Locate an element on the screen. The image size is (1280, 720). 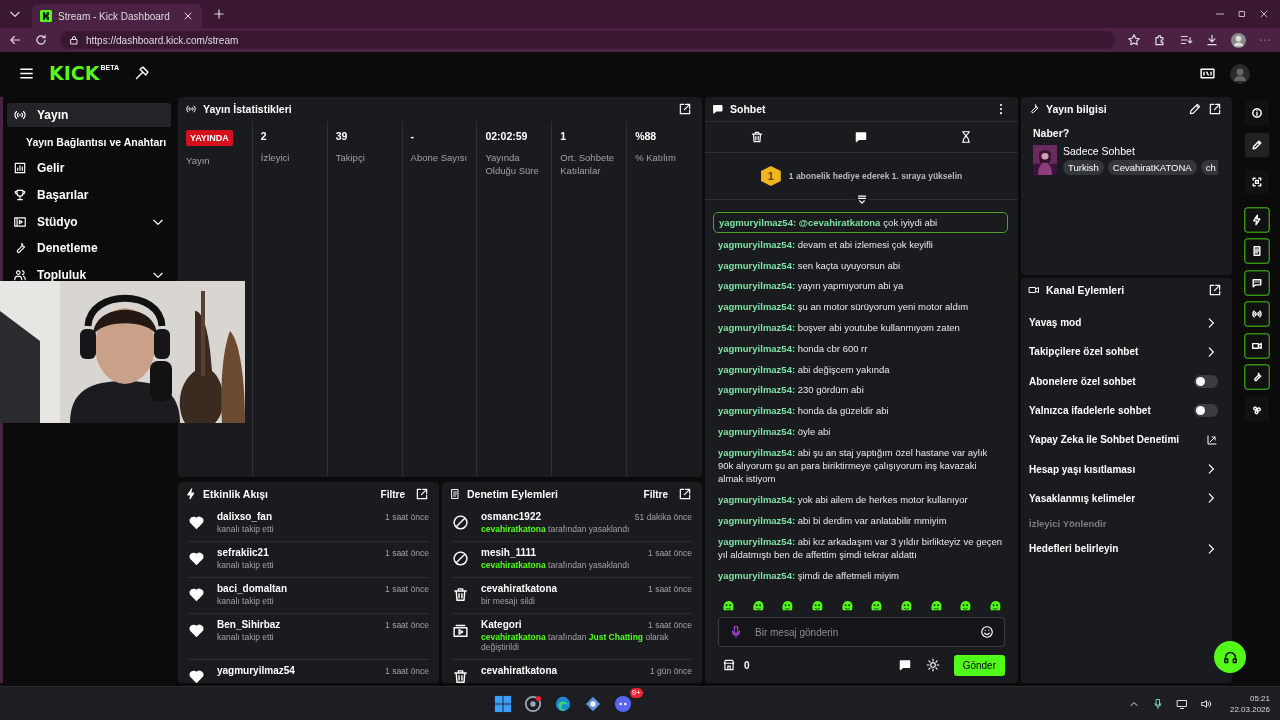
message-box: Bir mesaj gönderin is located at coordinates (861, 632).